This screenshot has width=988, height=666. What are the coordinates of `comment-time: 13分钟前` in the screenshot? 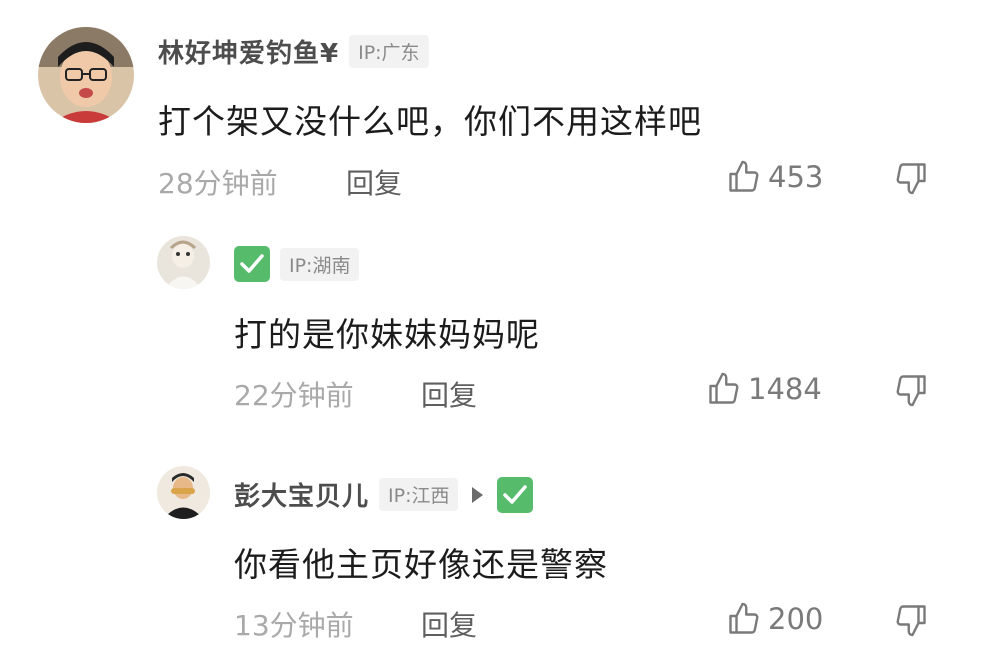 It's located at (294, 625).